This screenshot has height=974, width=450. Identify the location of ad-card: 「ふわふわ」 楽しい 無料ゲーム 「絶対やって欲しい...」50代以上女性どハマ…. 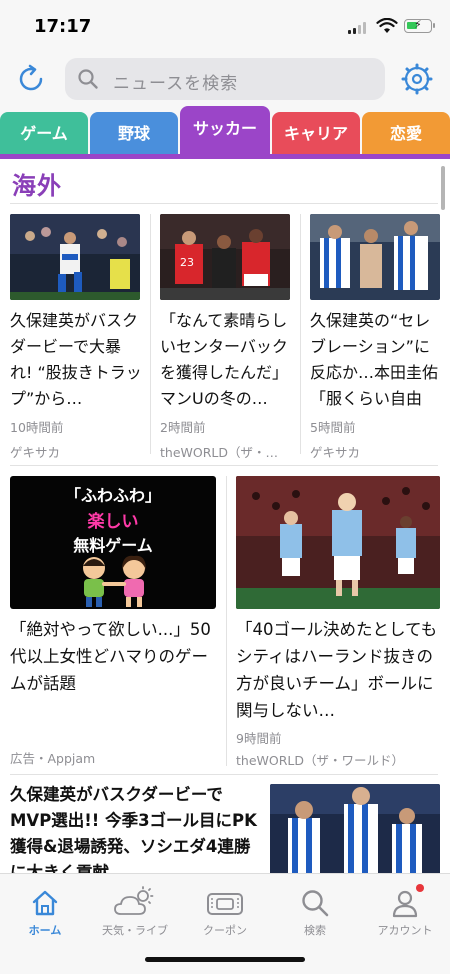
(113, 621).